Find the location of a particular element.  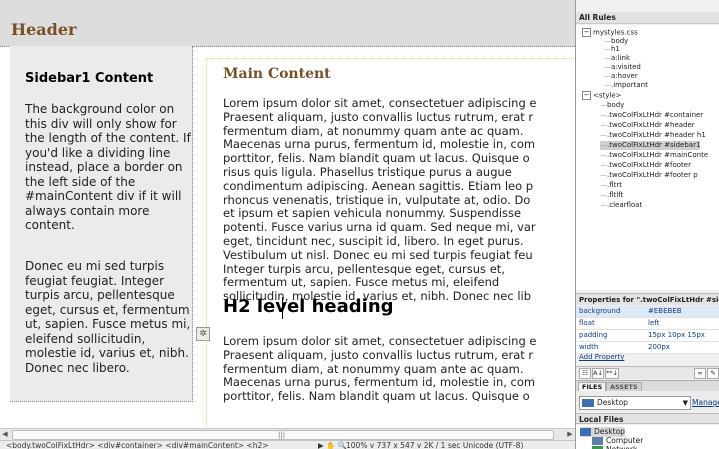

rules-tree-item: —.twoColFixLtHdr #footer is located at coordinates (645, 165).